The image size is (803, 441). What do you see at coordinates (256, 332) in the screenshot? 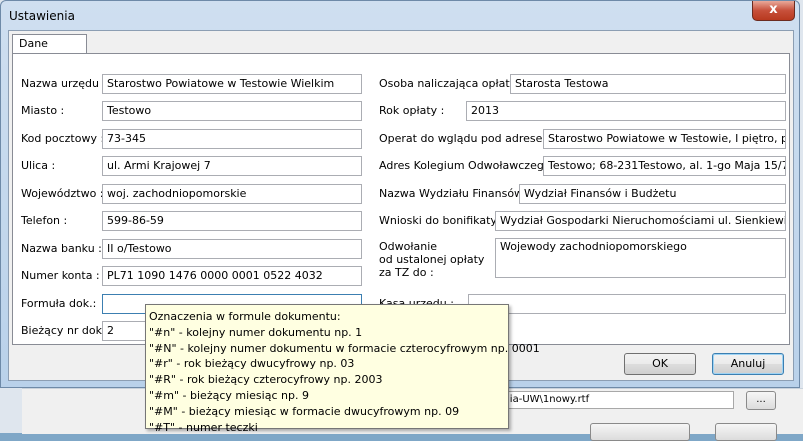
I see `tooltip-line: "#n" - kolejny numer dokumentu np. 1` at bounding box center [256, 332].